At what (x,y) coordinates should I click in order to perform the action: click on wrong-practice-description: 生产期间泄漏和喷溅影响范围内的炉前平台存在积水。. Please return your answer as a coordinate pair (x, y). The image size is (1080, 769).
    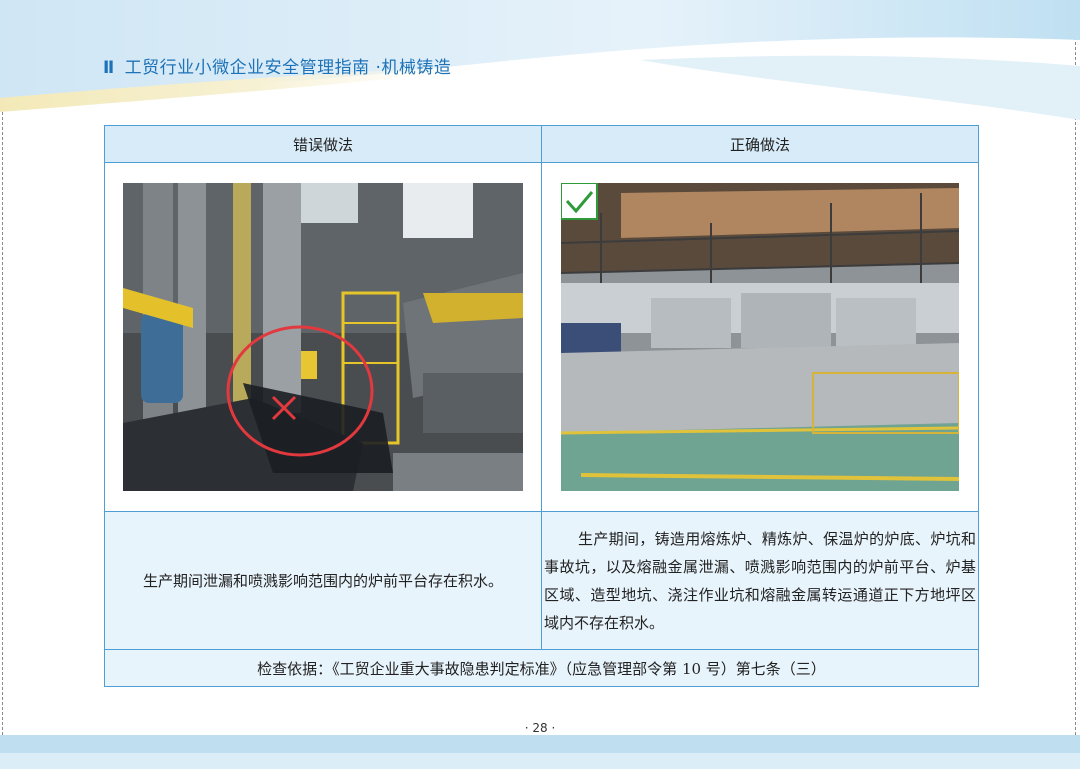
    Looking at the image, I should click on (323, 580).